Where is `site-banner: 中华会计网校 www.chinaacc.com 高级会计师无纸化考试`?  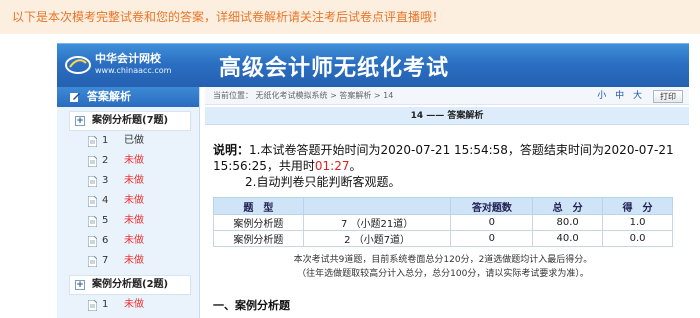
site-banner: 中华会计网校 www.chinaacc.com 高级会计师无纸化考试 is located at coordinates (373, 65).